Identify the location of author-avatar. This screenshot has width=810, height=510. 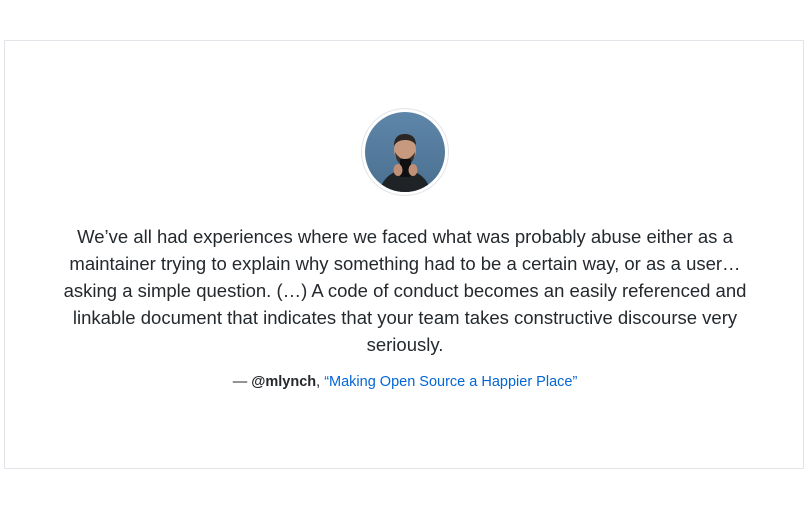
(405, 152).